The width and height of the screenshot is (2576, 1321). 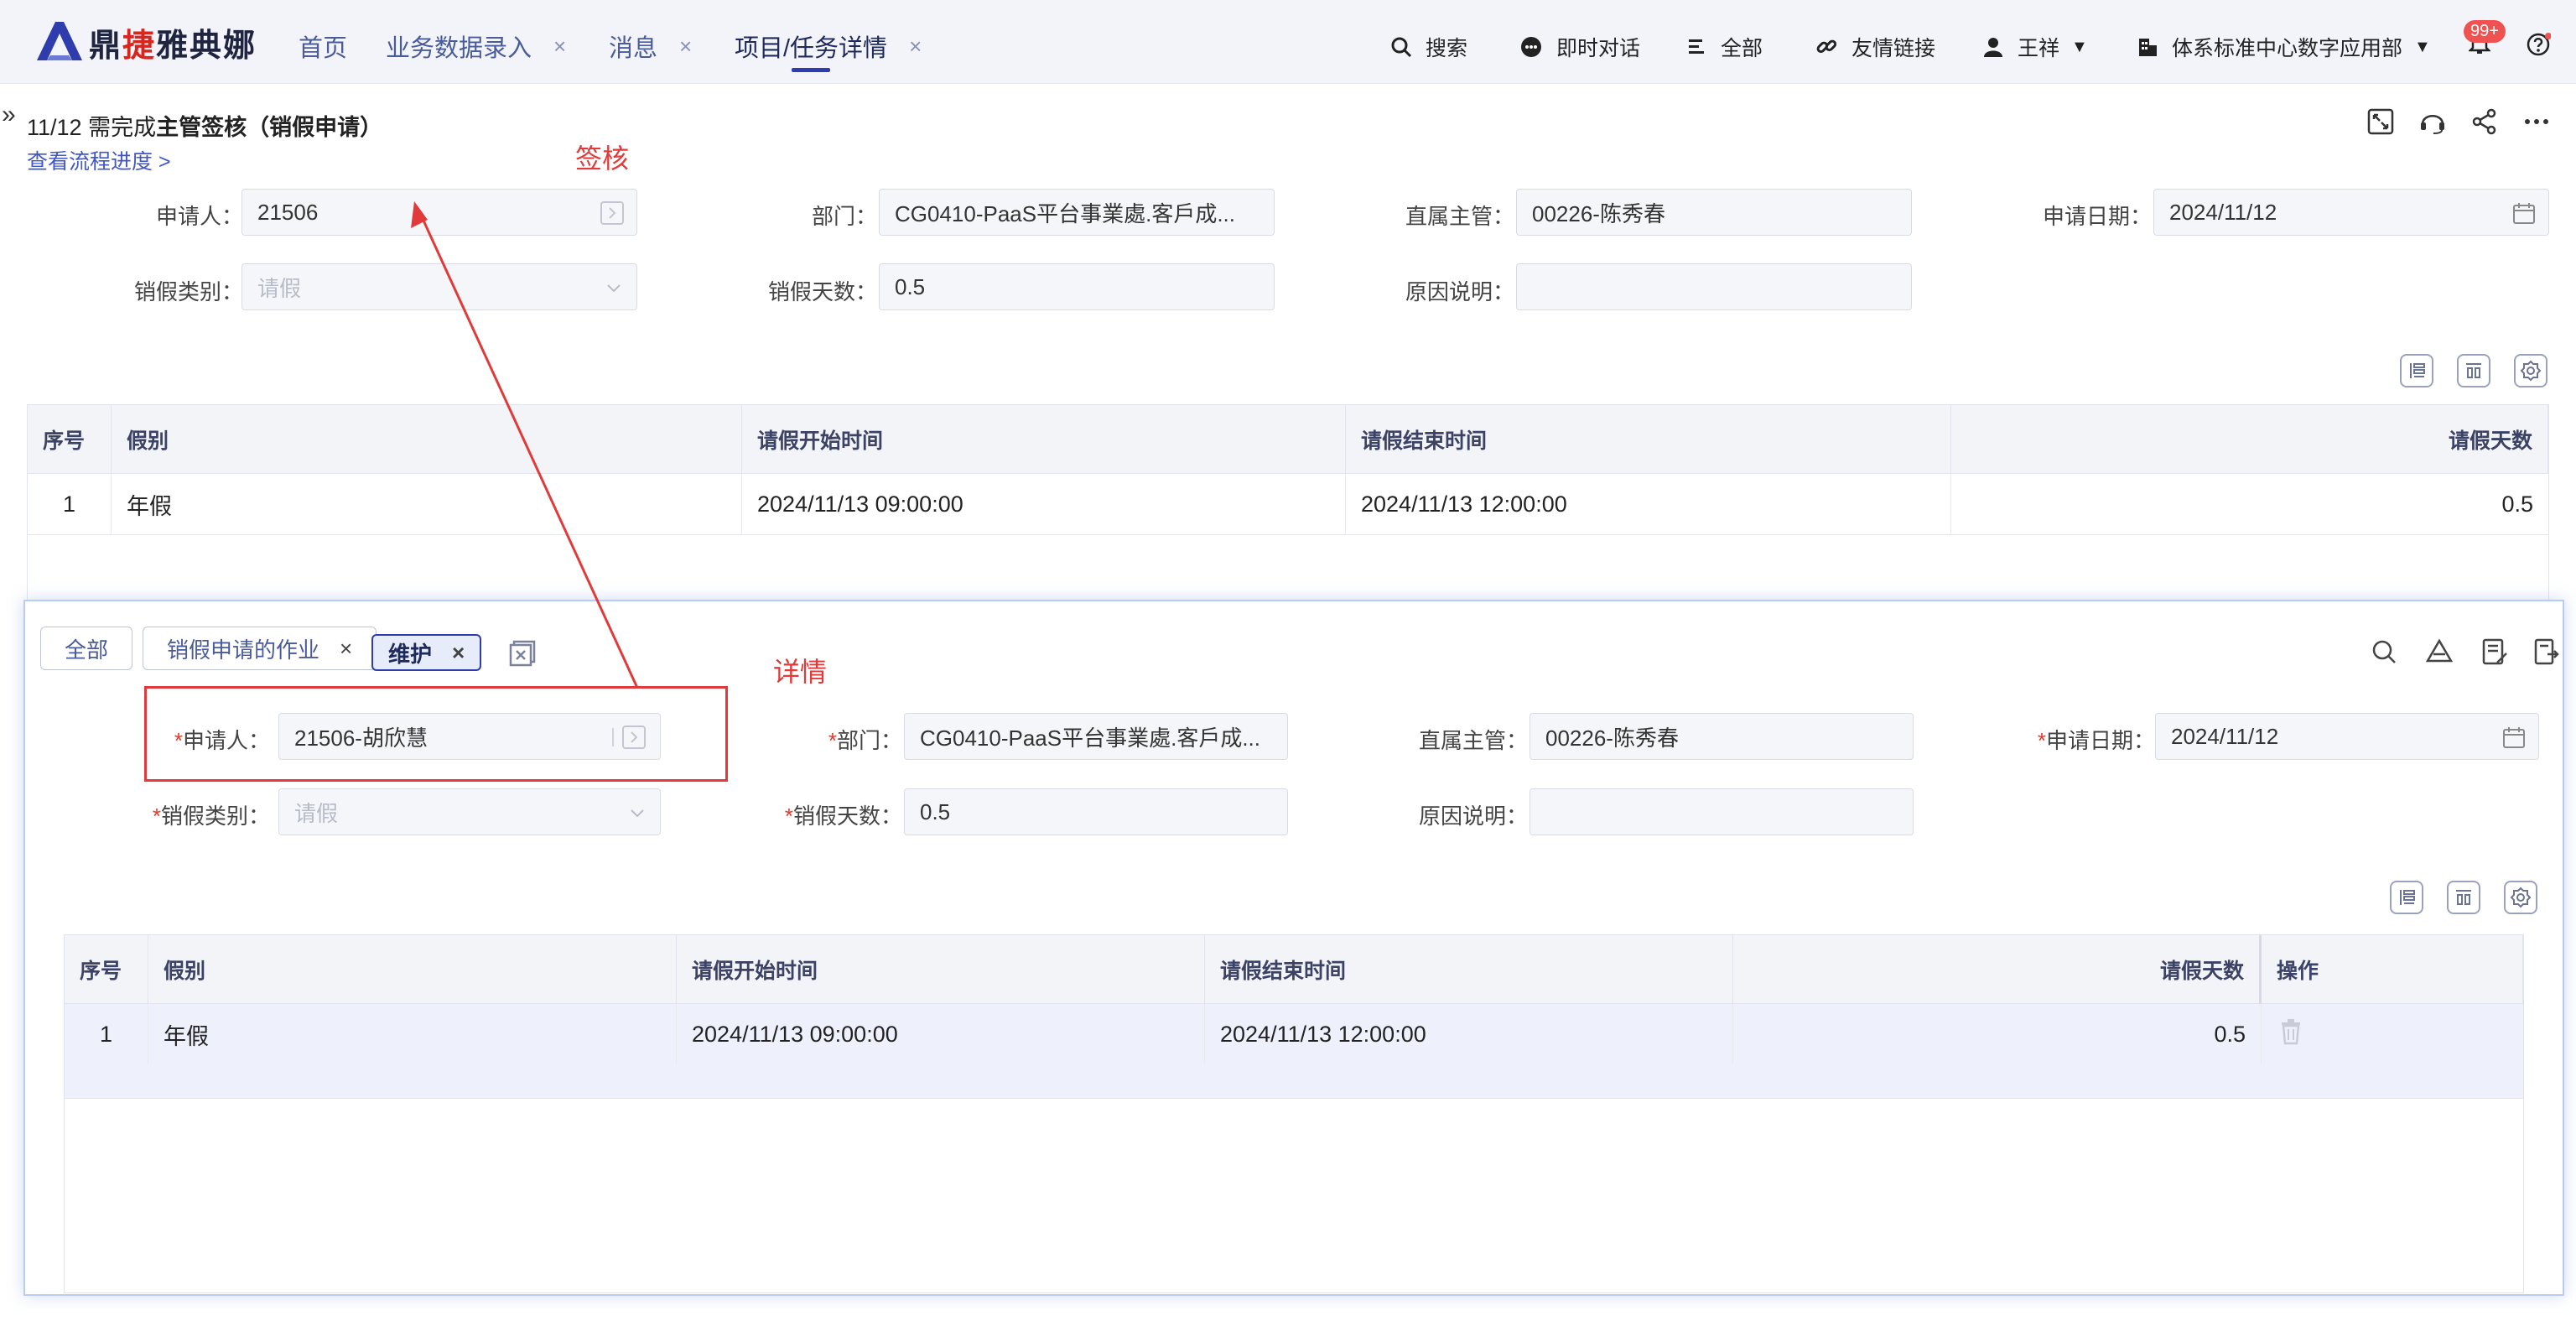 I want to click on annotation-arrow, so click(x=525, y=445).